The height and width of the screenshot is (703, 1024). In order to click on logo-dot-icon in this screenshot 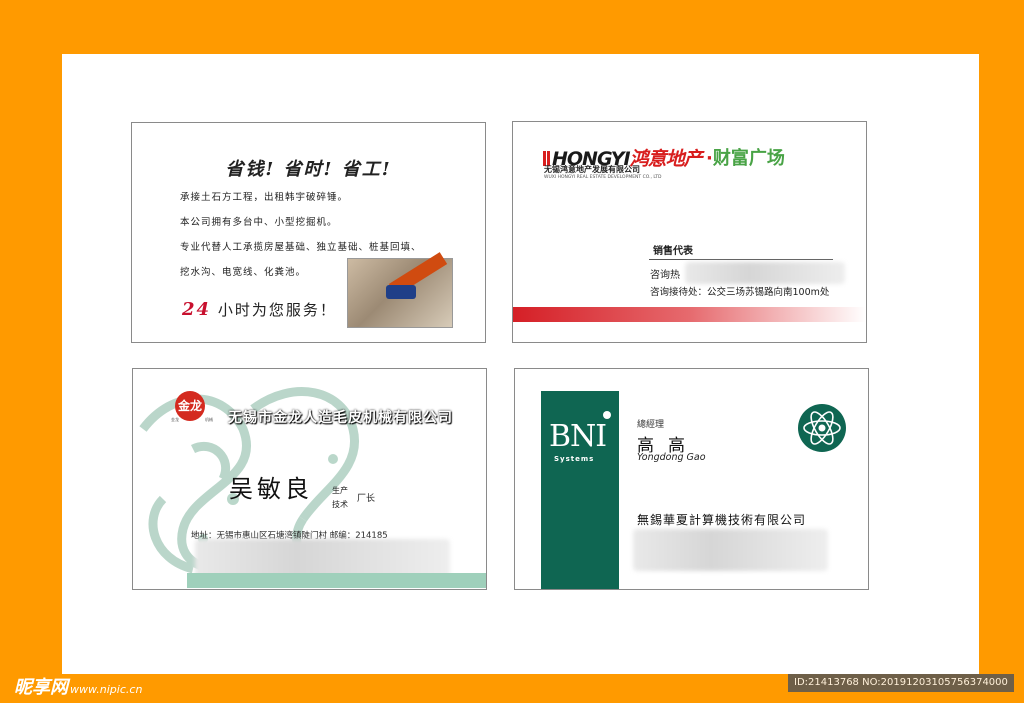, I will do `click(607, 415)`.